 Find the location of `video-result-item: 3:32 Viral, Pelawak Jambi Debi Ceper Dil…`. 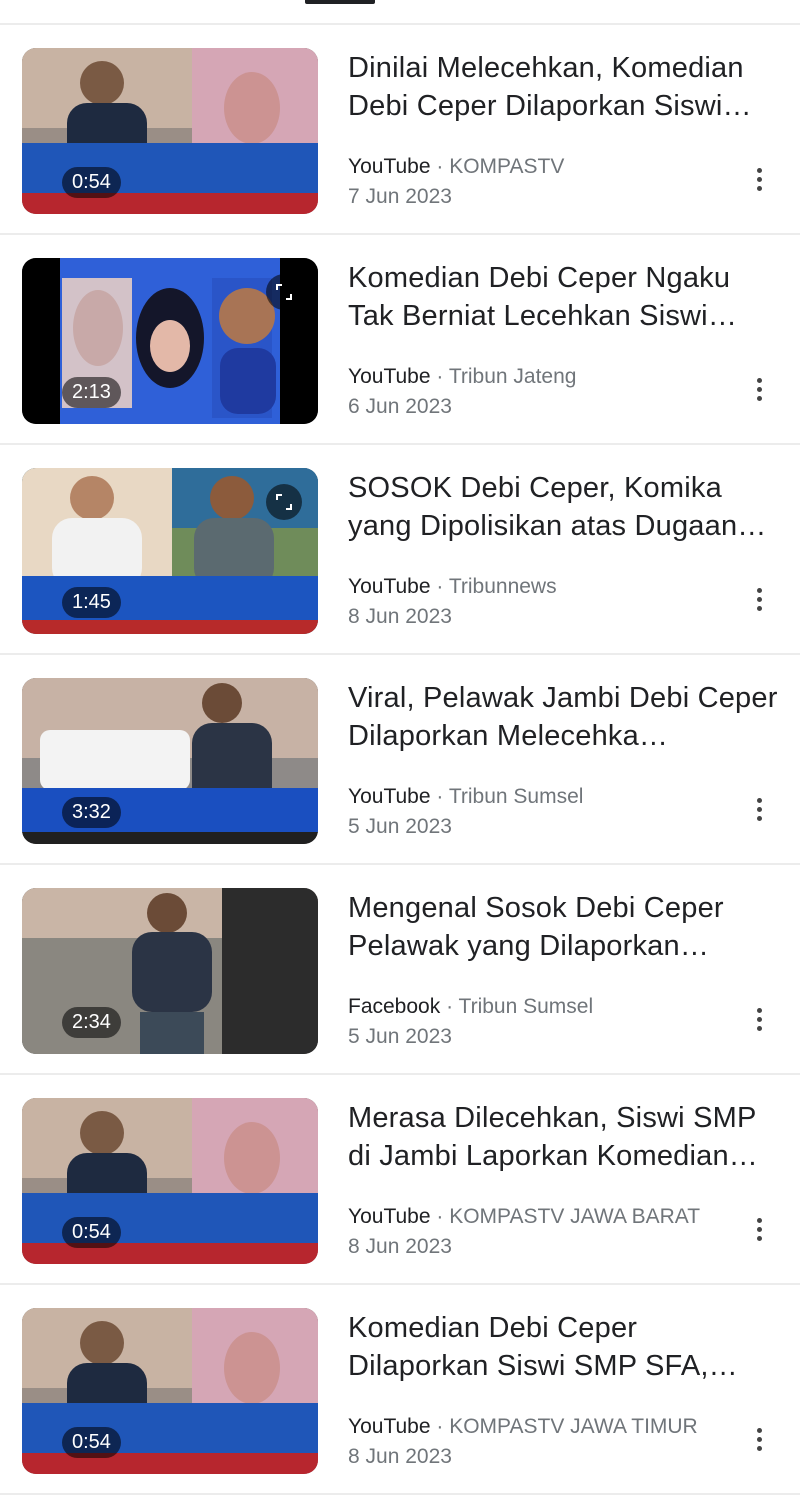

video-result-item: 3:32 Viral, Pelawak Jambi Debi Ceper Dil… is located at coordinates (400, 760).